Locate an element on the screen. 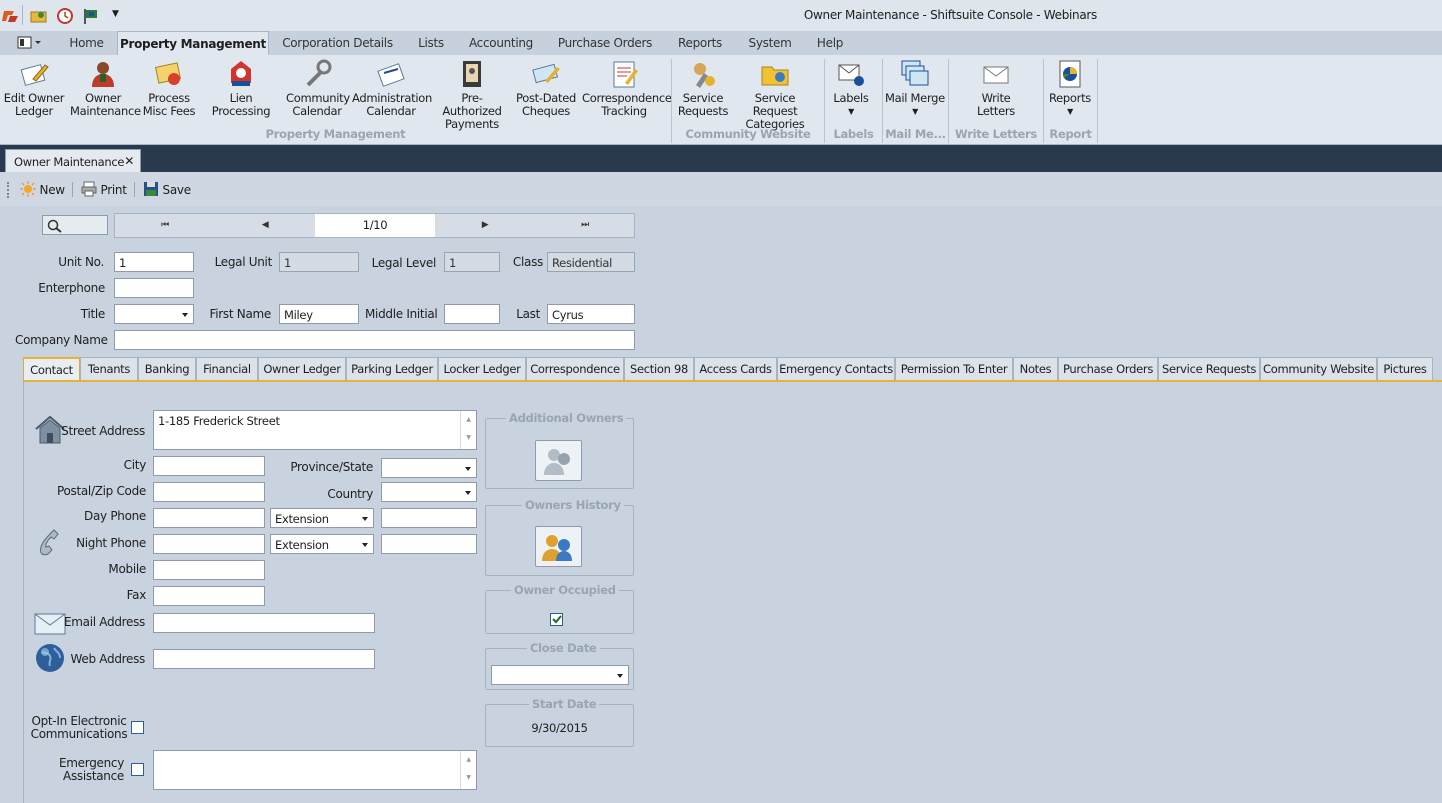 This screenshot has width=1442, height=803. first-record-icon: ⏮ is located at coordinates (165, 225).